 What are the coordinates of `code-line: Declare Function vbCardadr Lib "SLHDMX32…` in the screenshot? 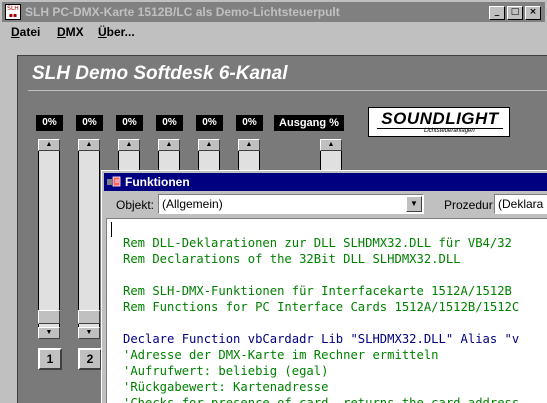 It's located at (321, 339).